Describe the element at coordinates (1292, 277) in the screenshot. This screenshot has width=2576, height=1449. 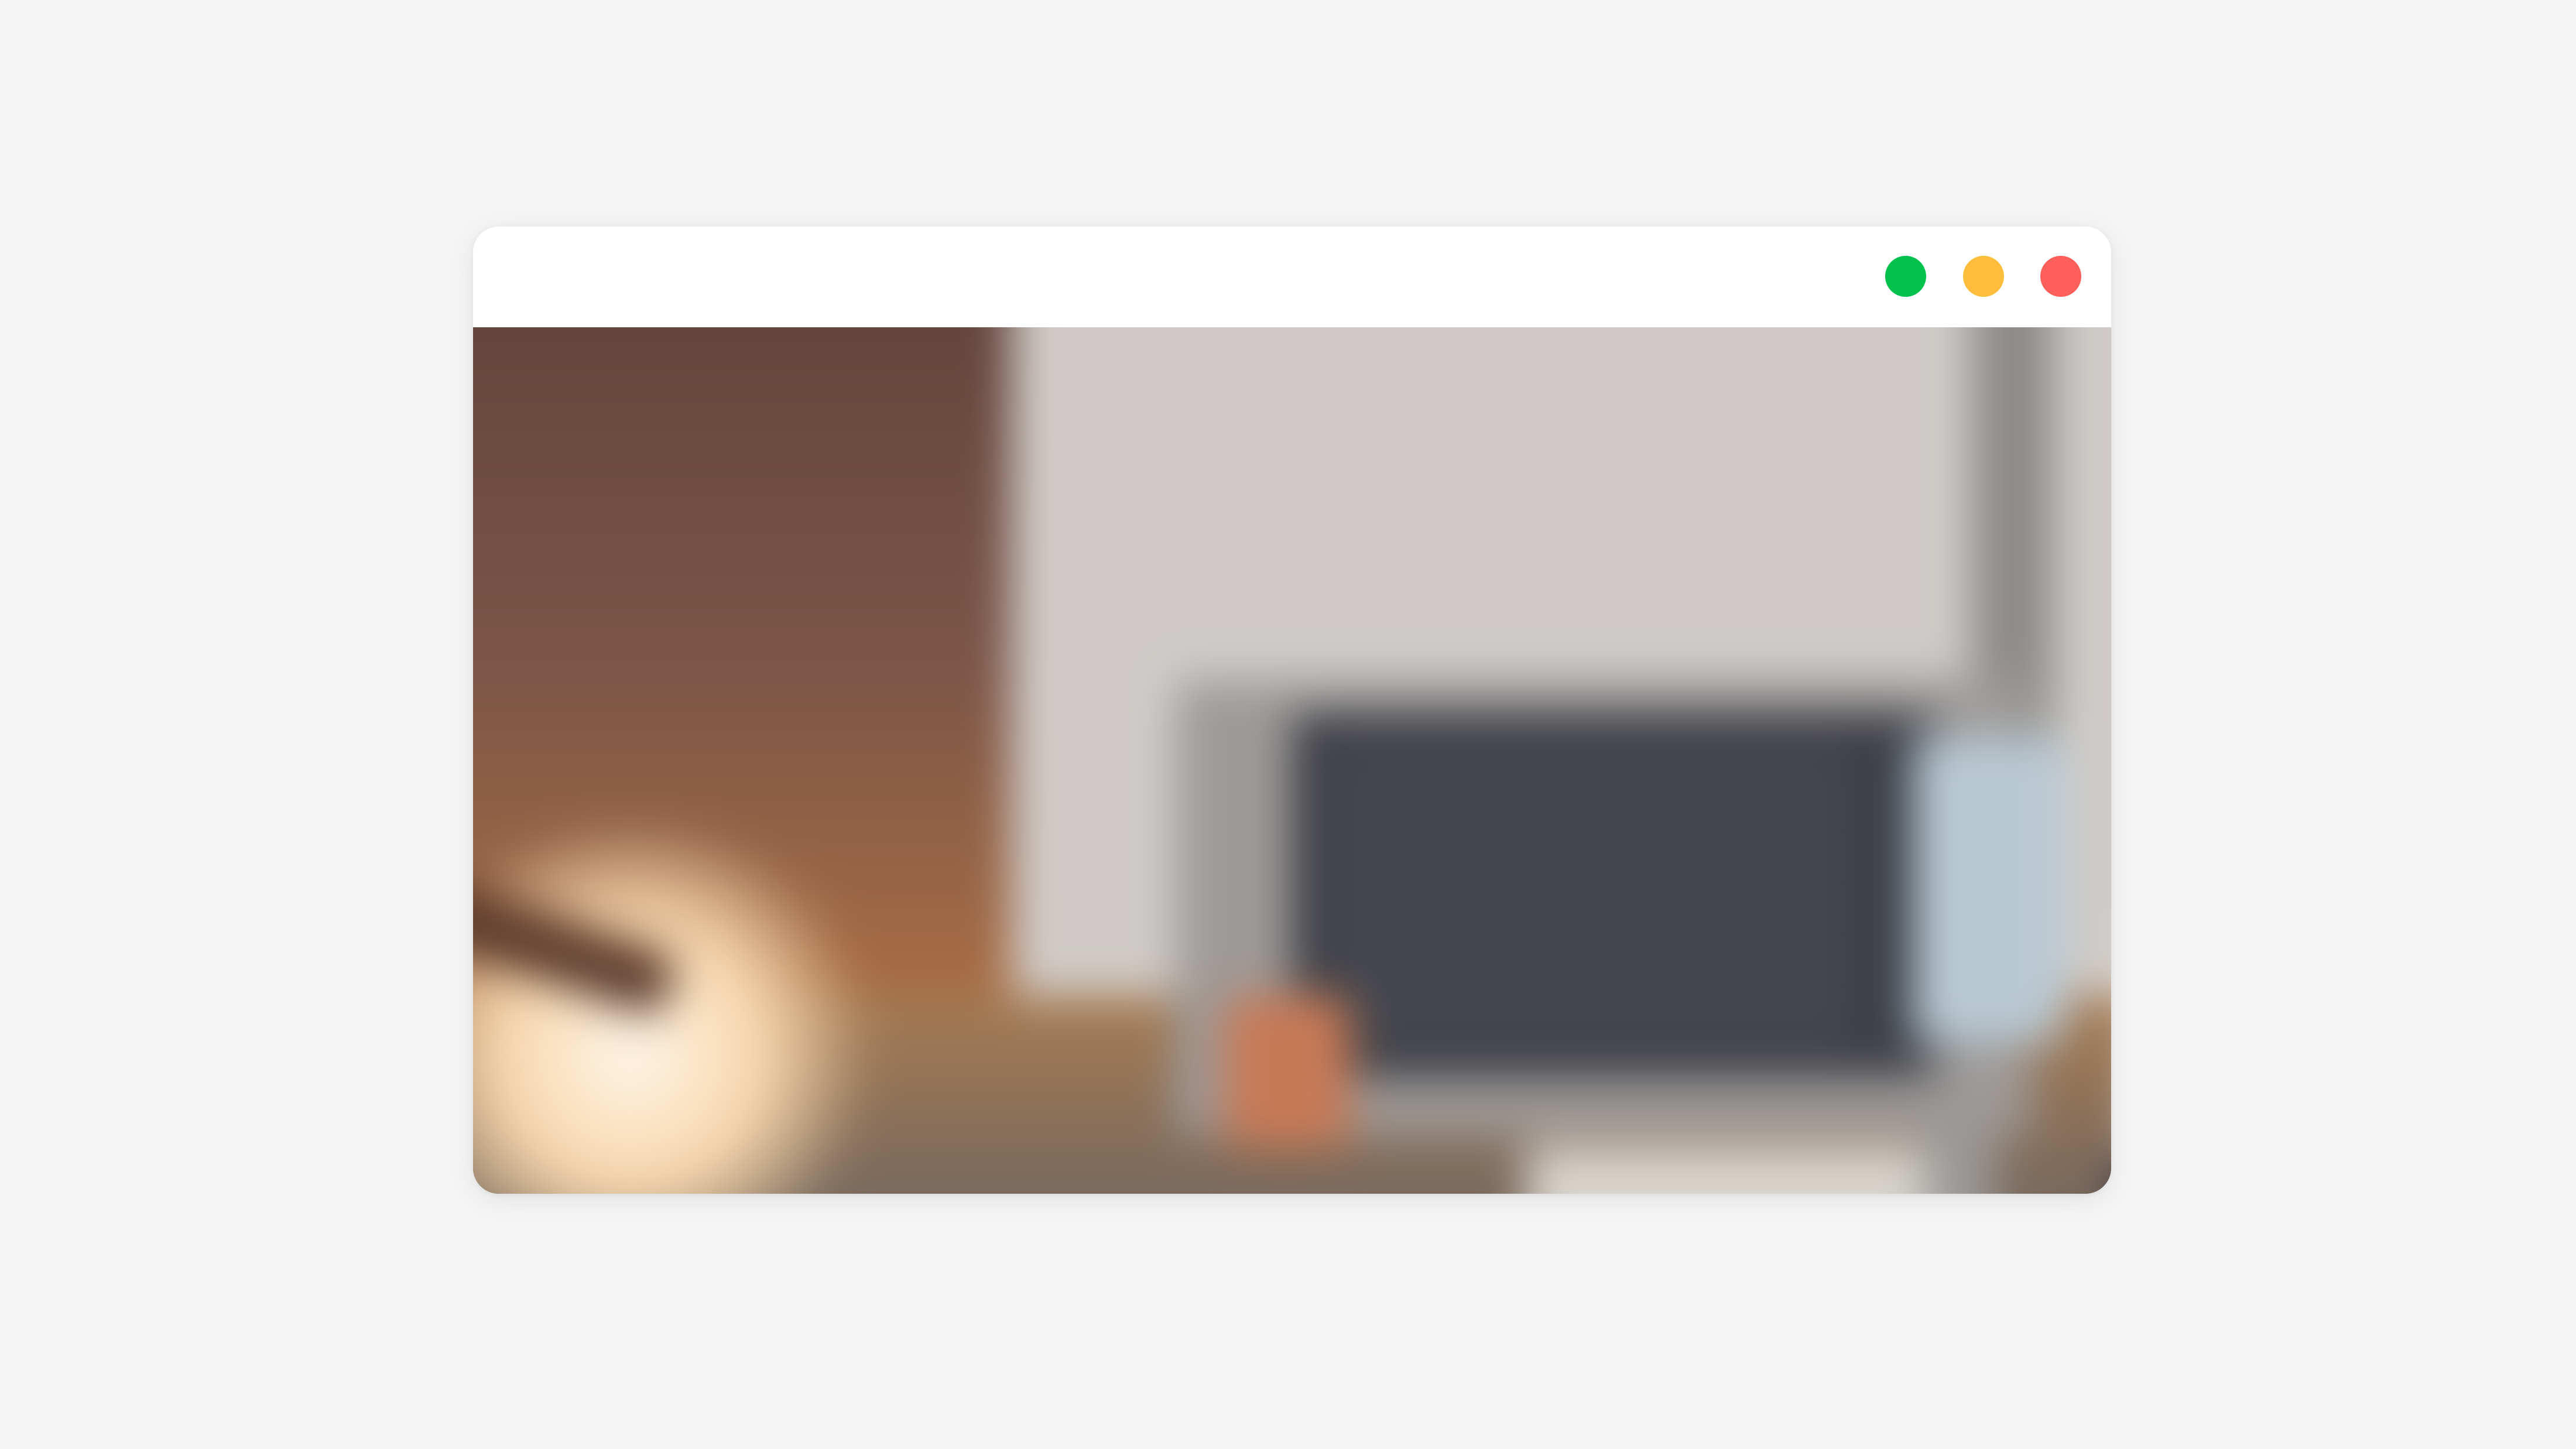
I see `window-titlebar` at that location.